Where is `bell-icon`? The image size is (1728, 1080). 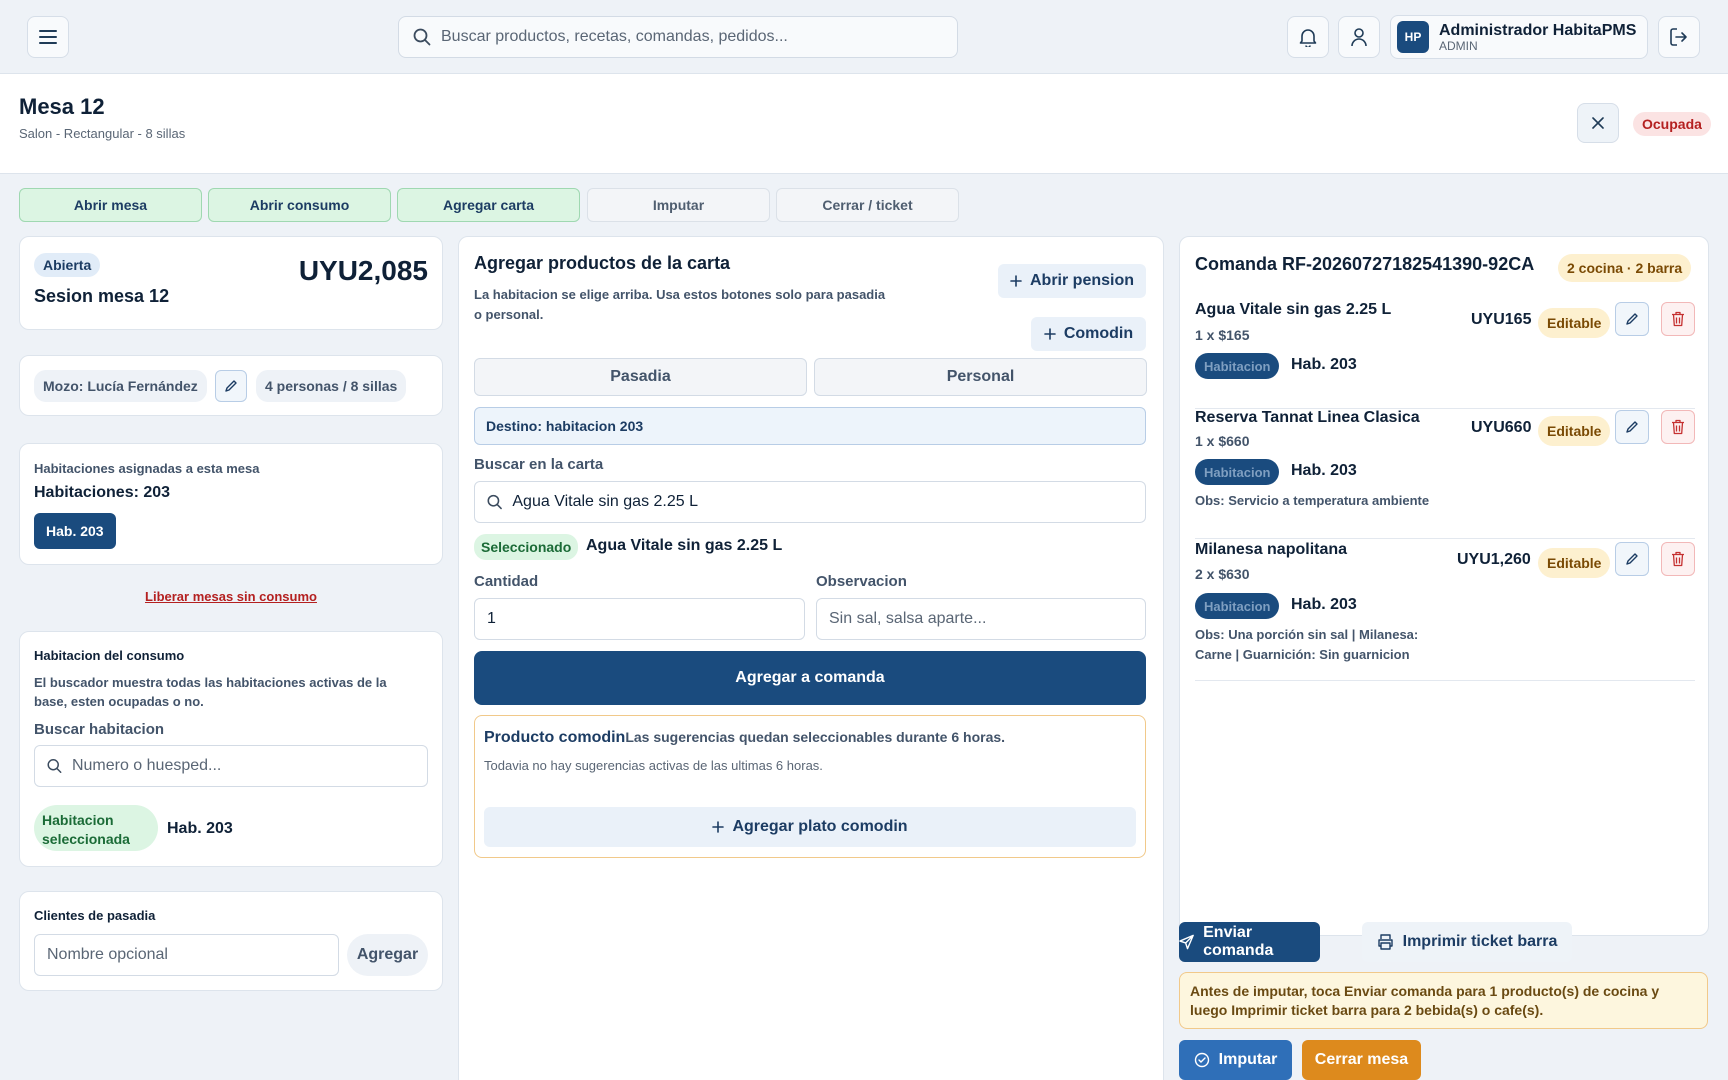
bell-icon is located at coordinates (1308, 38).